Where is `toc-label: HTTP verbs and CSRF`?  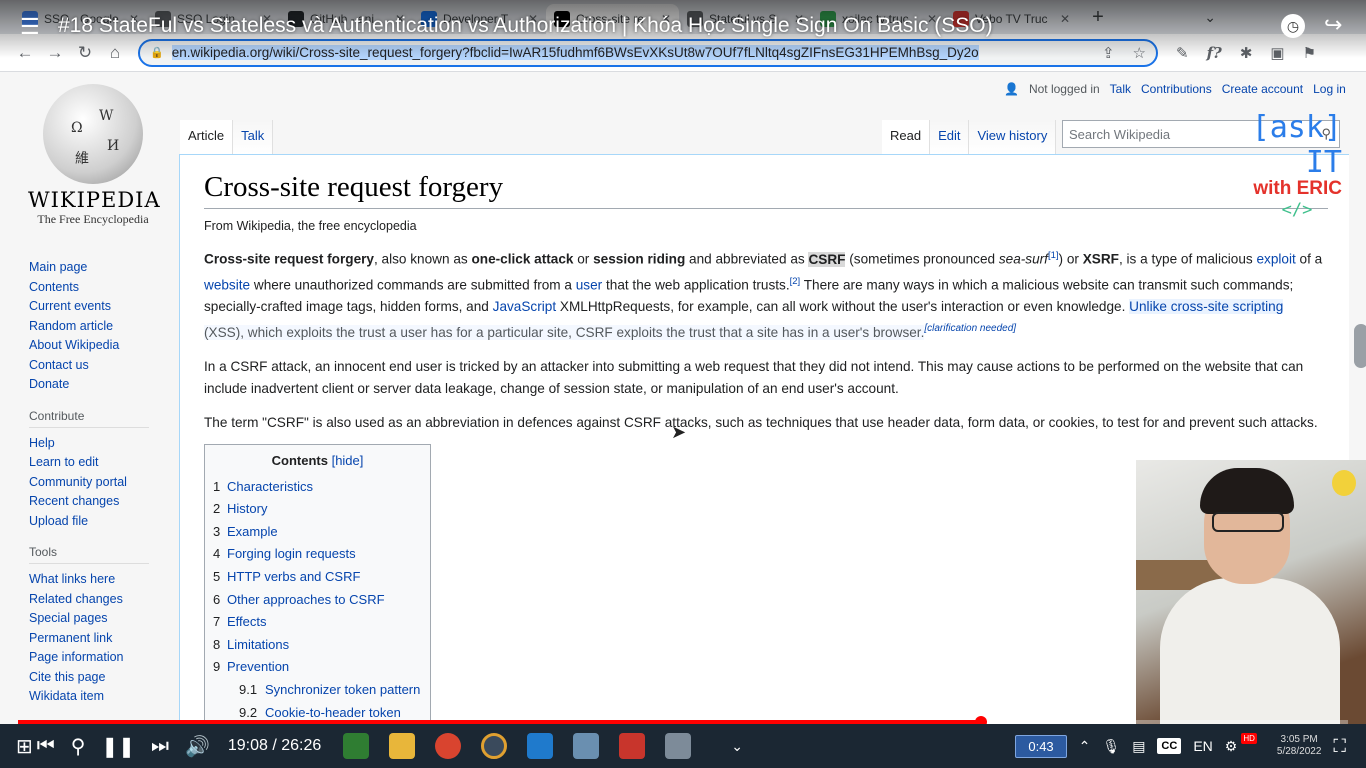
toc-label: HTTP verbs and CSRF is located at coordinates (293, 577).